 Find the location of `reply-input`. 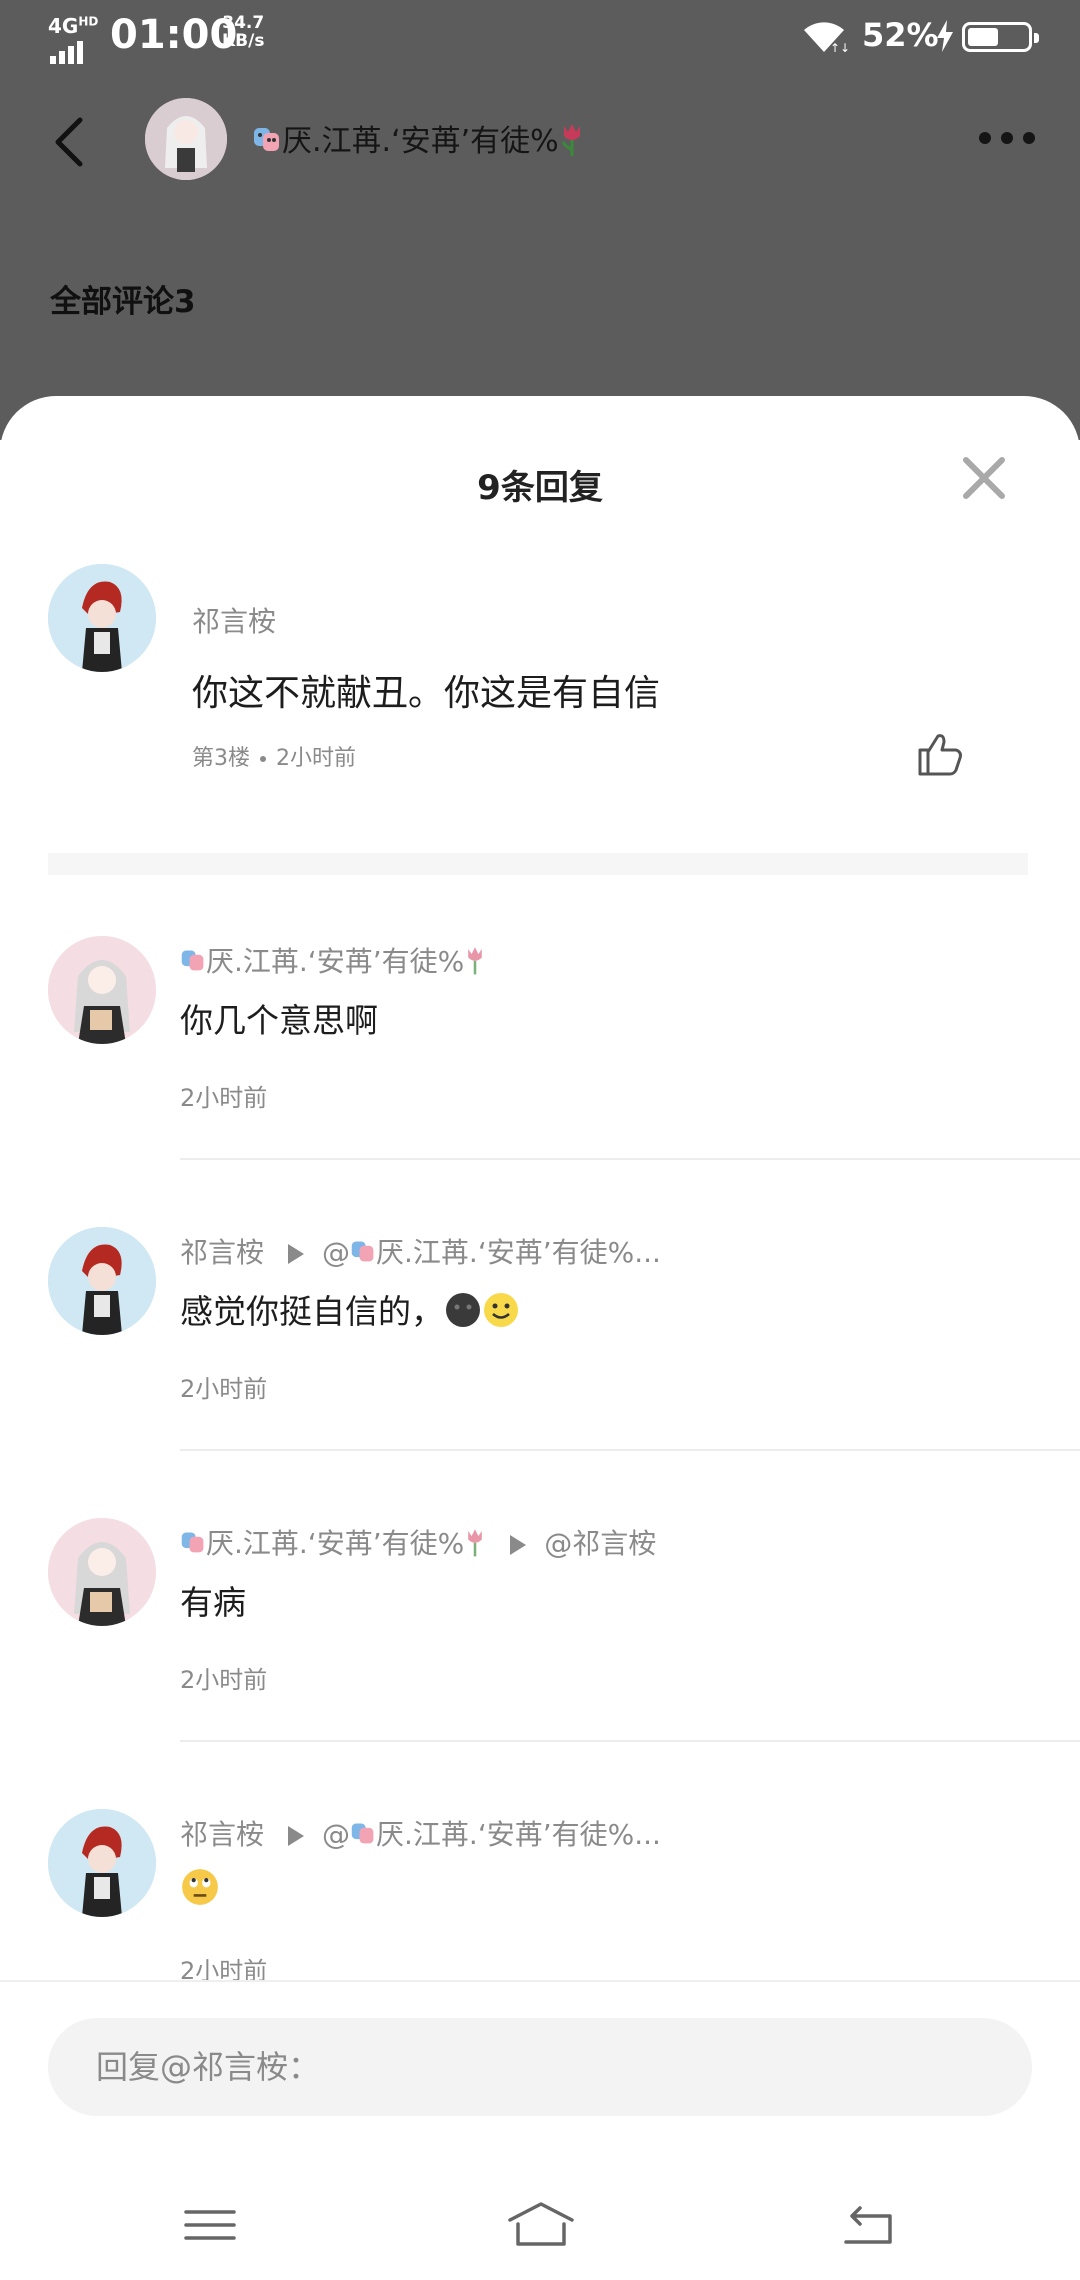

reply-input is located at coordinates (540, 2067).